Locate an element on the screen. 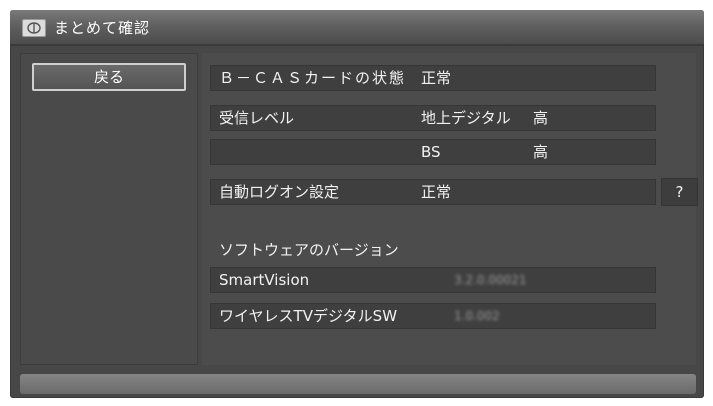 This screenshot has width=713, height=406. autologon-row: 自動ログオン設定 正常 is located at coordinates (433, 192).